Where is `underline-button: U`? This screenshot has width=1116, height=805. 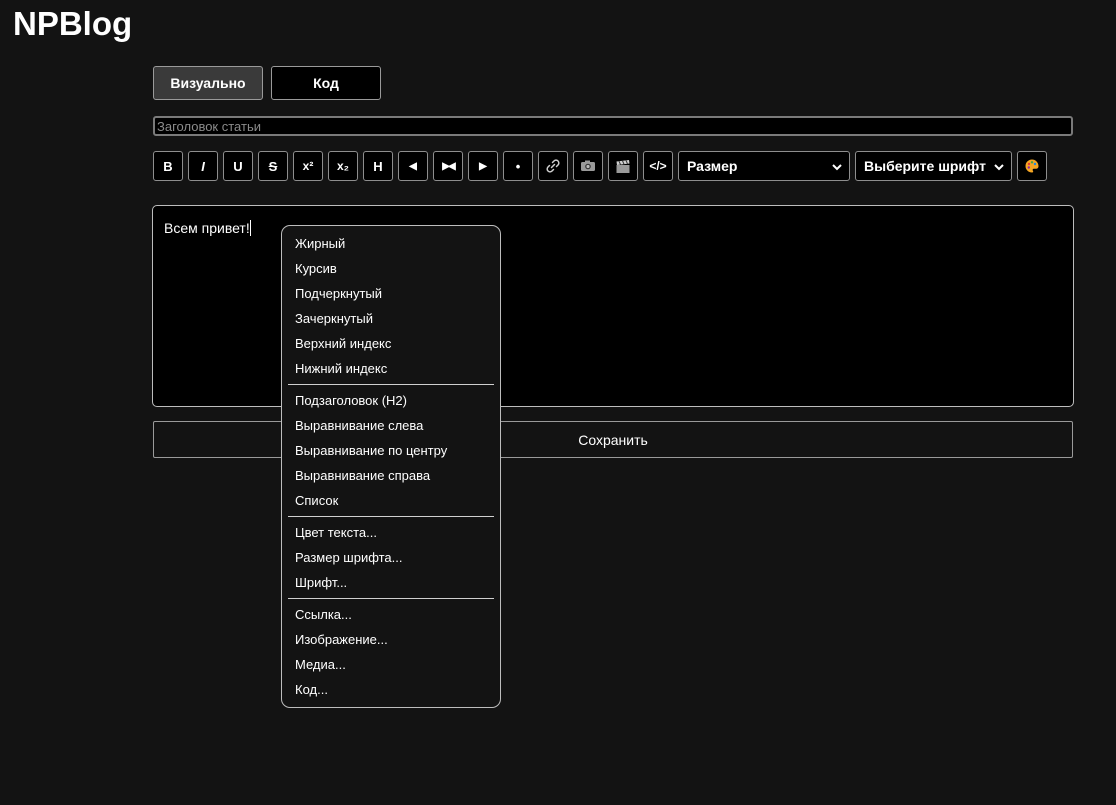 underline-button: U is located at coordinates (238, 166).